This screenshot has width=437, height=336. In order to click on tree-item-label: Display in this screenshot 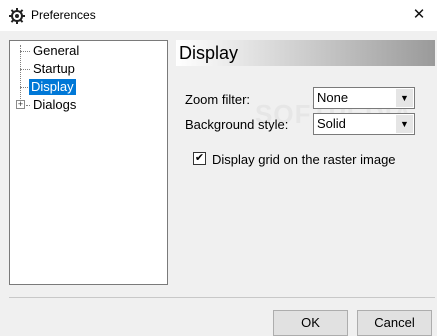, I will do `click(52, 86)`.